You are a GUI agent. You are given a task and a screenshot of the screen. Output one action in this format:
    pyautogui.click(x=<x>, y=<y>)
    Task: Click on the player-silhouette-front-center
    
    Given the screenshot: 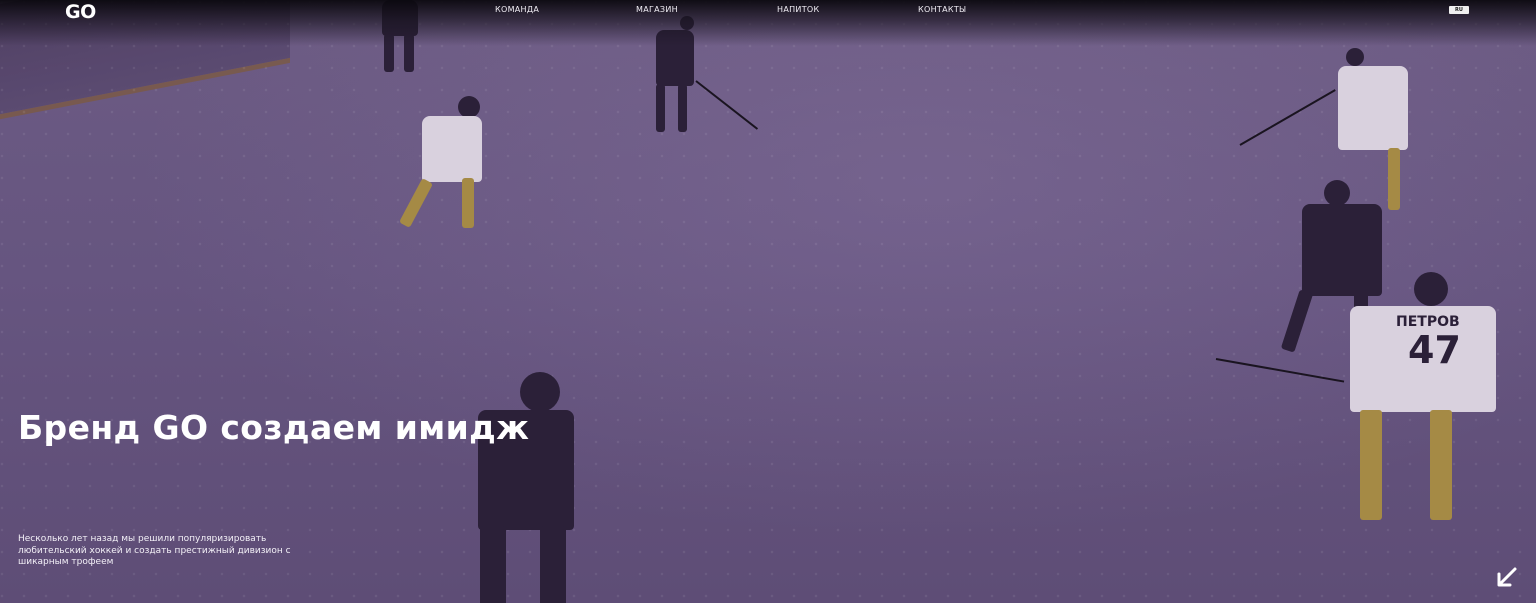 What is the action you would take?
    pyautogui.click(x=525, y=487)
    